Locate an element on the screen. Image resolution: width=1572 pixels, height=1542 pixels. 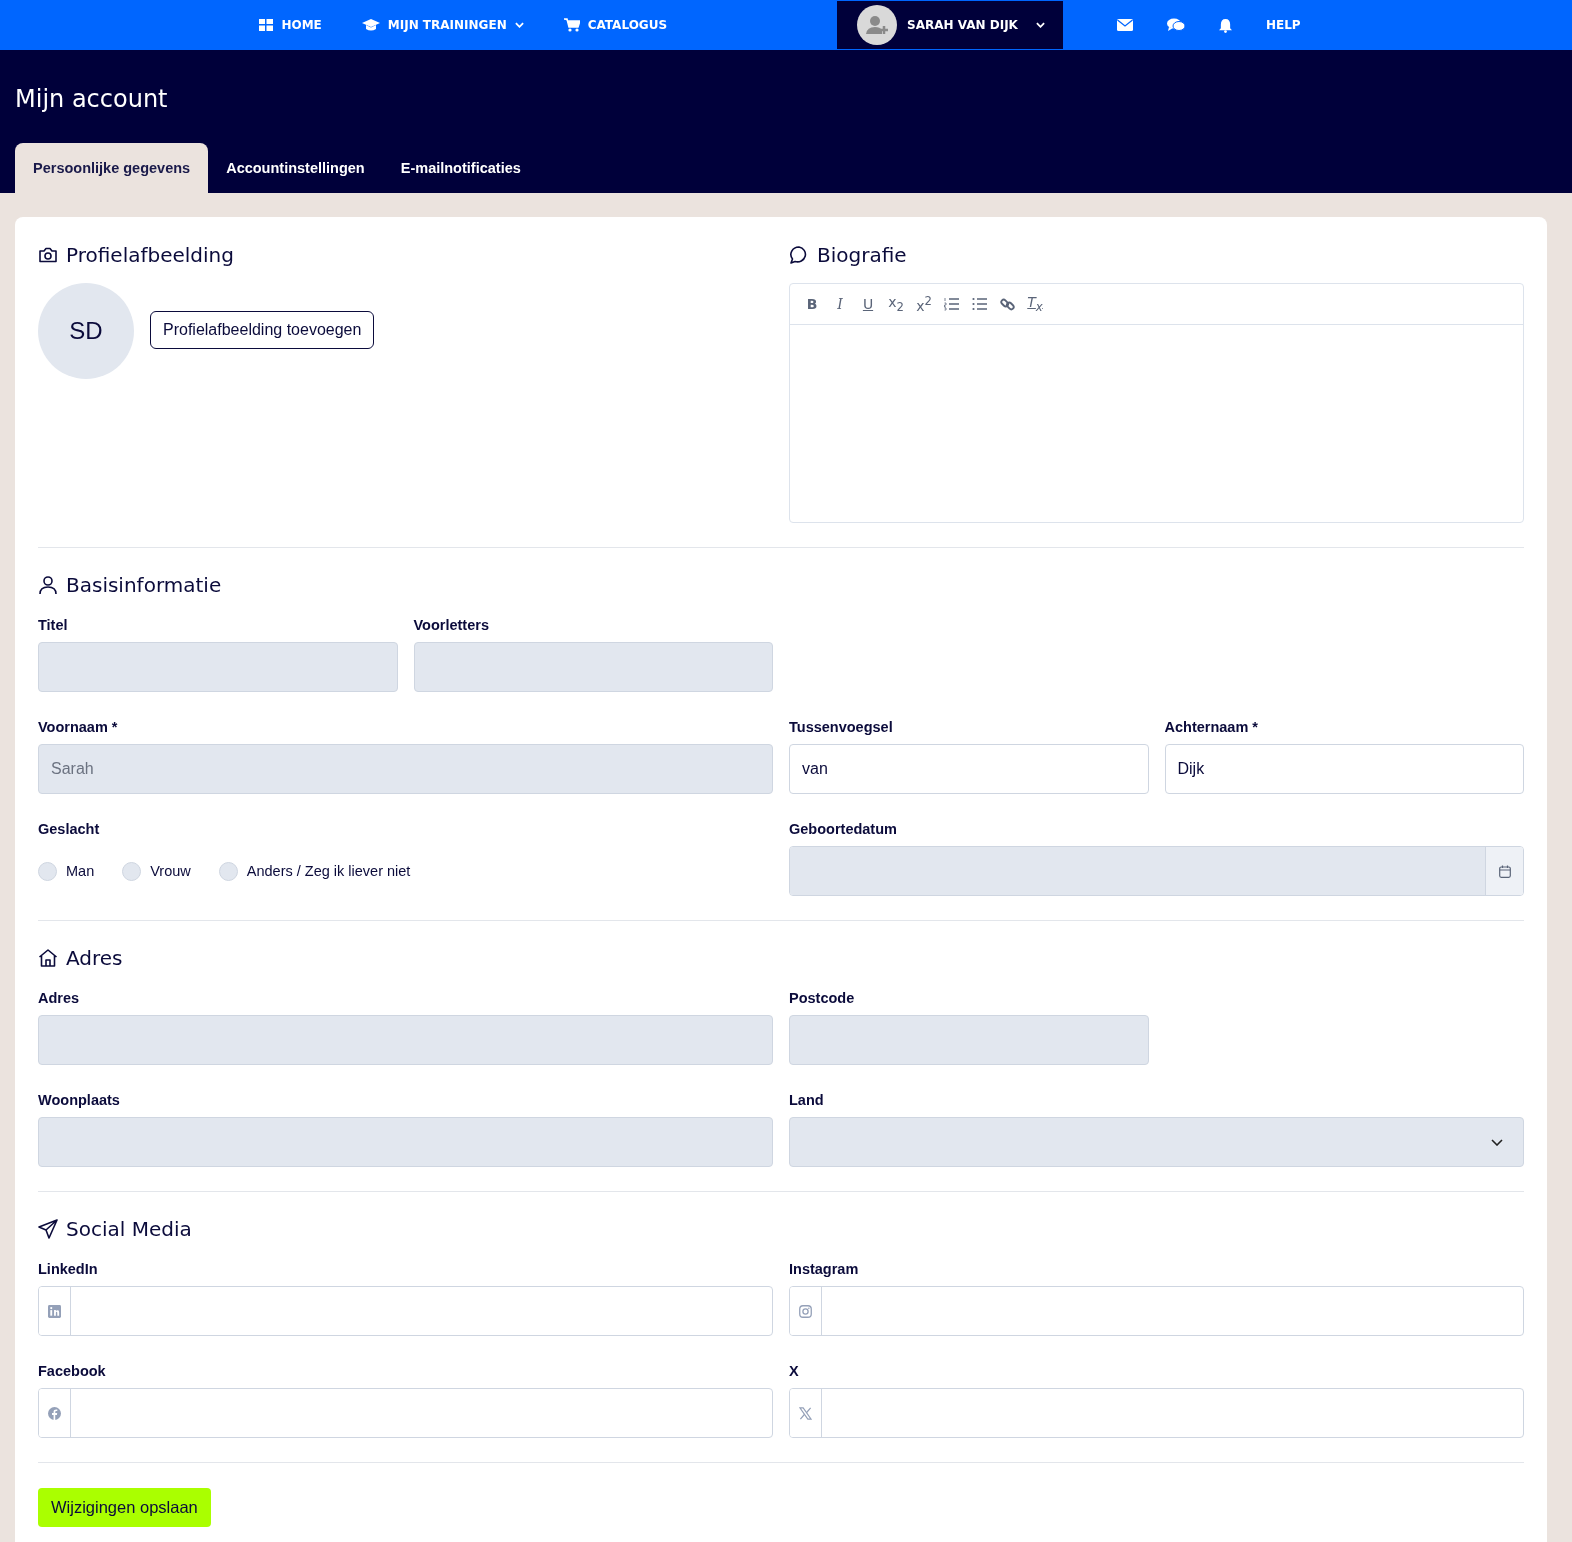
bullet-list-icon is located at coordinates (980, 304).